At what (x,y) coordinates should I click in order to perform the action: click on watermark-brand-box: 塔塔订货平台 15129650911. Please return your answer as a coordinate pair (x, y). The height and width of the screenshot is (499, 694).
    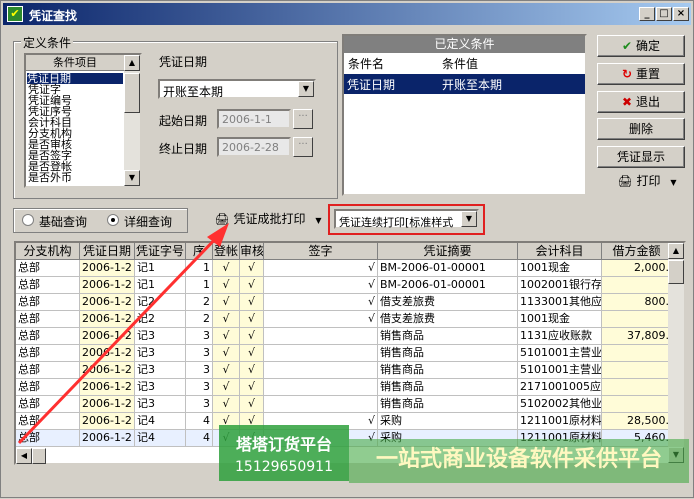
    Looking at the image, I should click on (284, 453).